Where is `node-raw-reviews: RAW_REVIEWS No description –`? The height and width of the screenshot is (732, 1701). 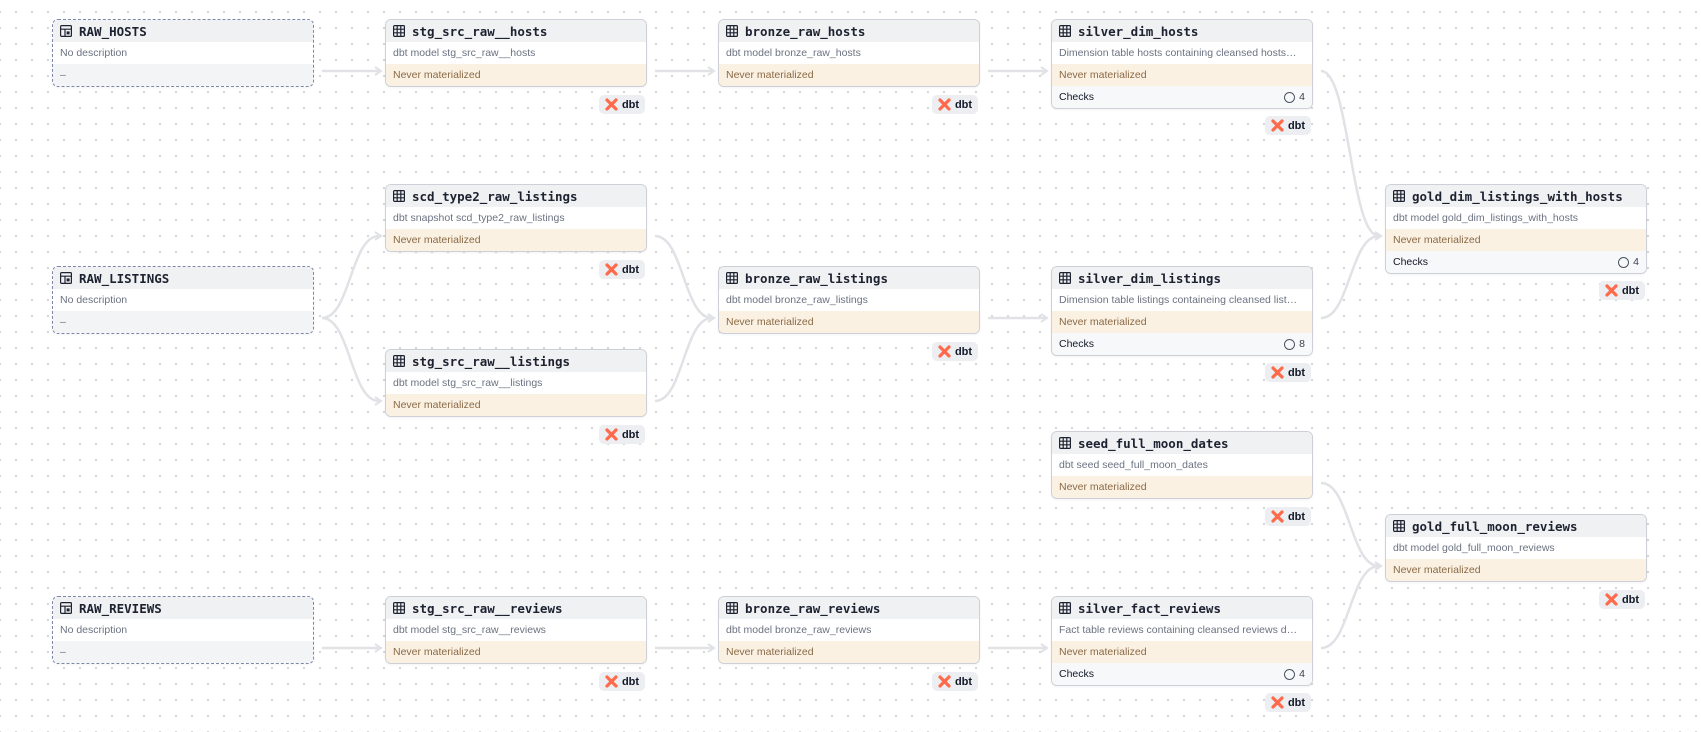
node-raw-reviews: RAW_REVIEWS No description – is located at coordinates (183, 630).